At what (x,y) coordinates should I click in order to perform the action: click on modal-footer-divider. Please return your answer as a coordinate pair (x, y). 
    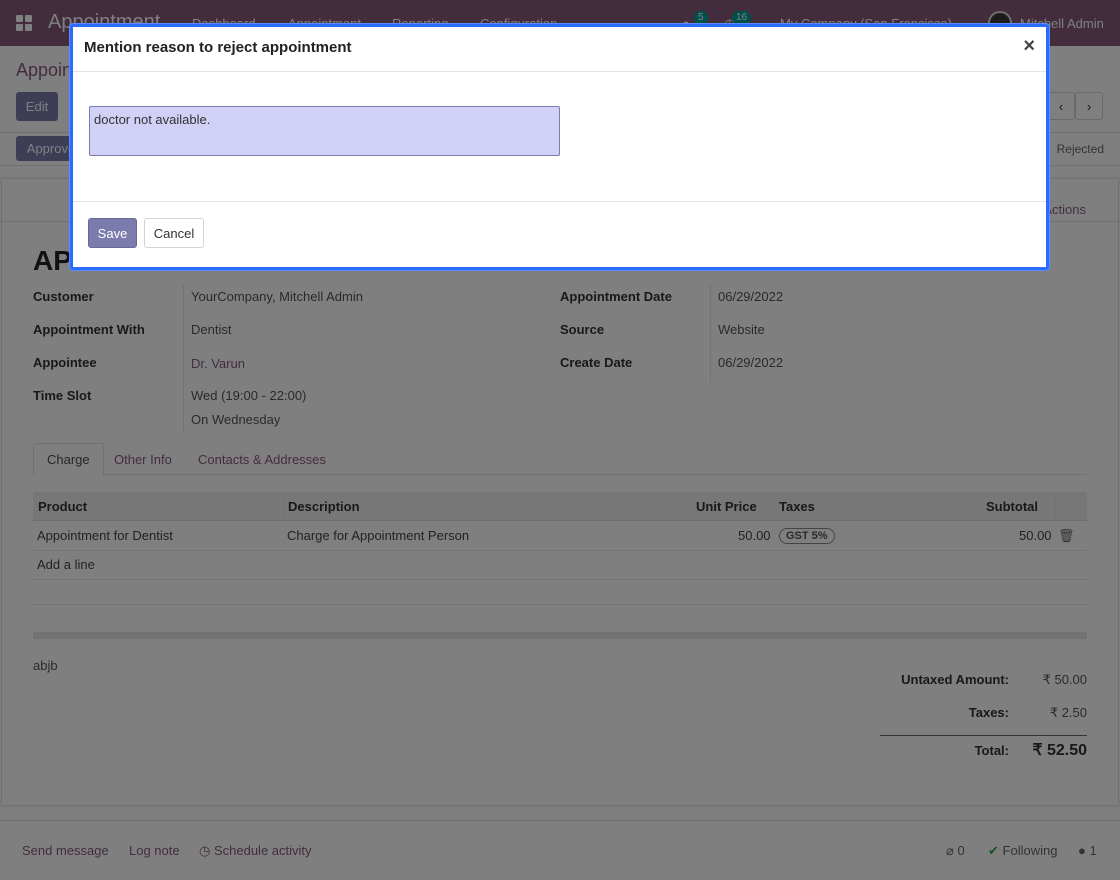
    Looking at the image, I should click on (559, 201).